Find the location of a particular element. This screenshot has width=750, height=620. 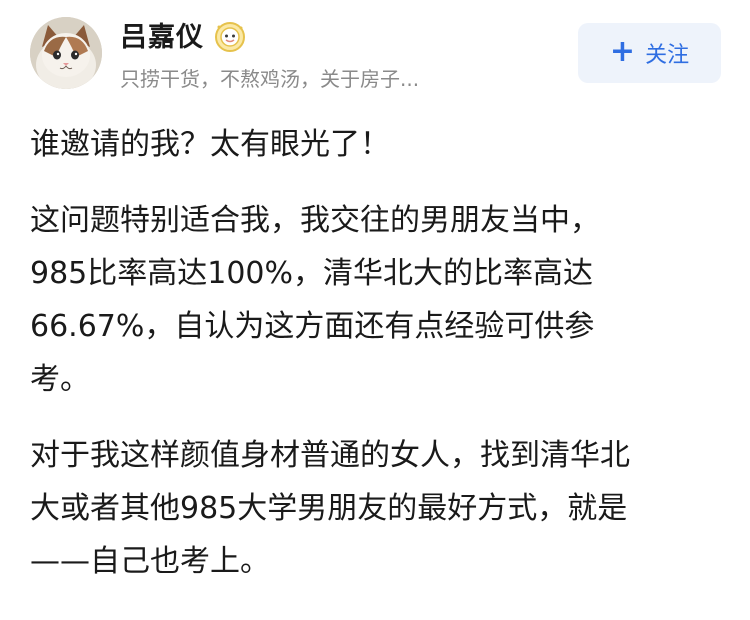

sparkle-badge-icon is located at coordinates (230, 37).